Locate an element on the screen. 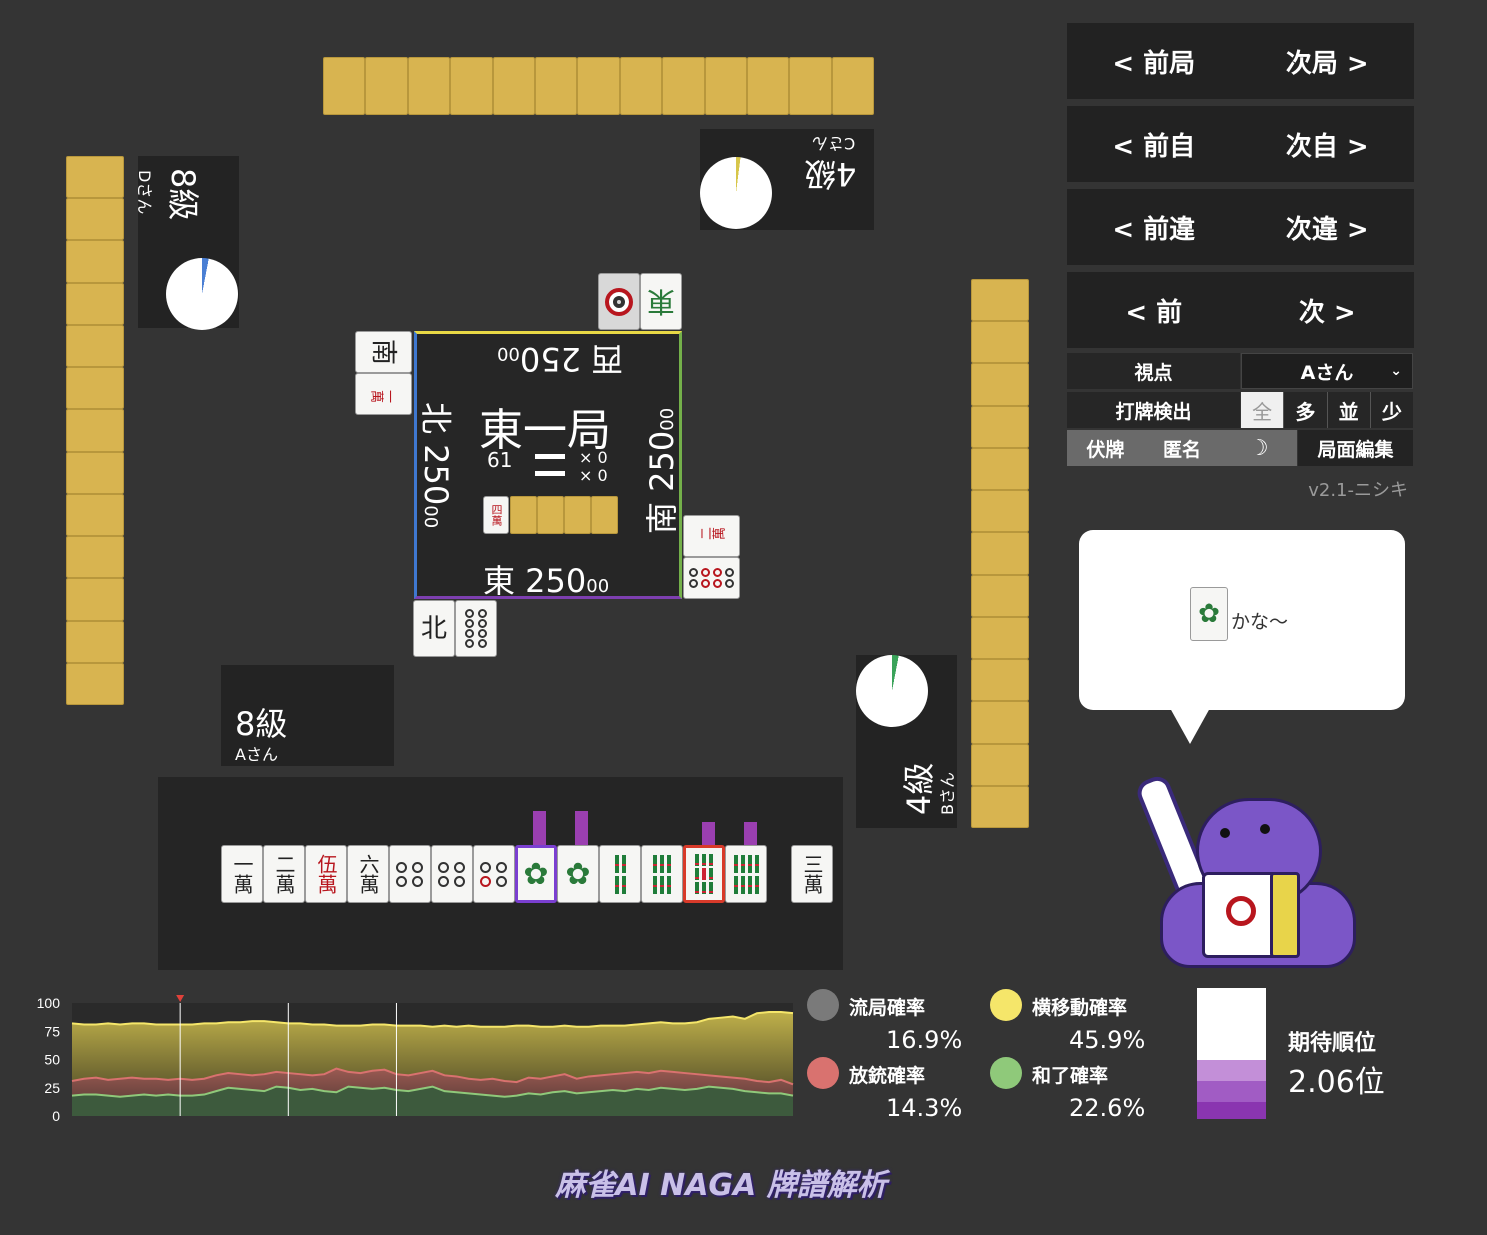 This screenshot has height=1235, width=1487. riichi-count: × 0 is located at coordinates (593, 475).